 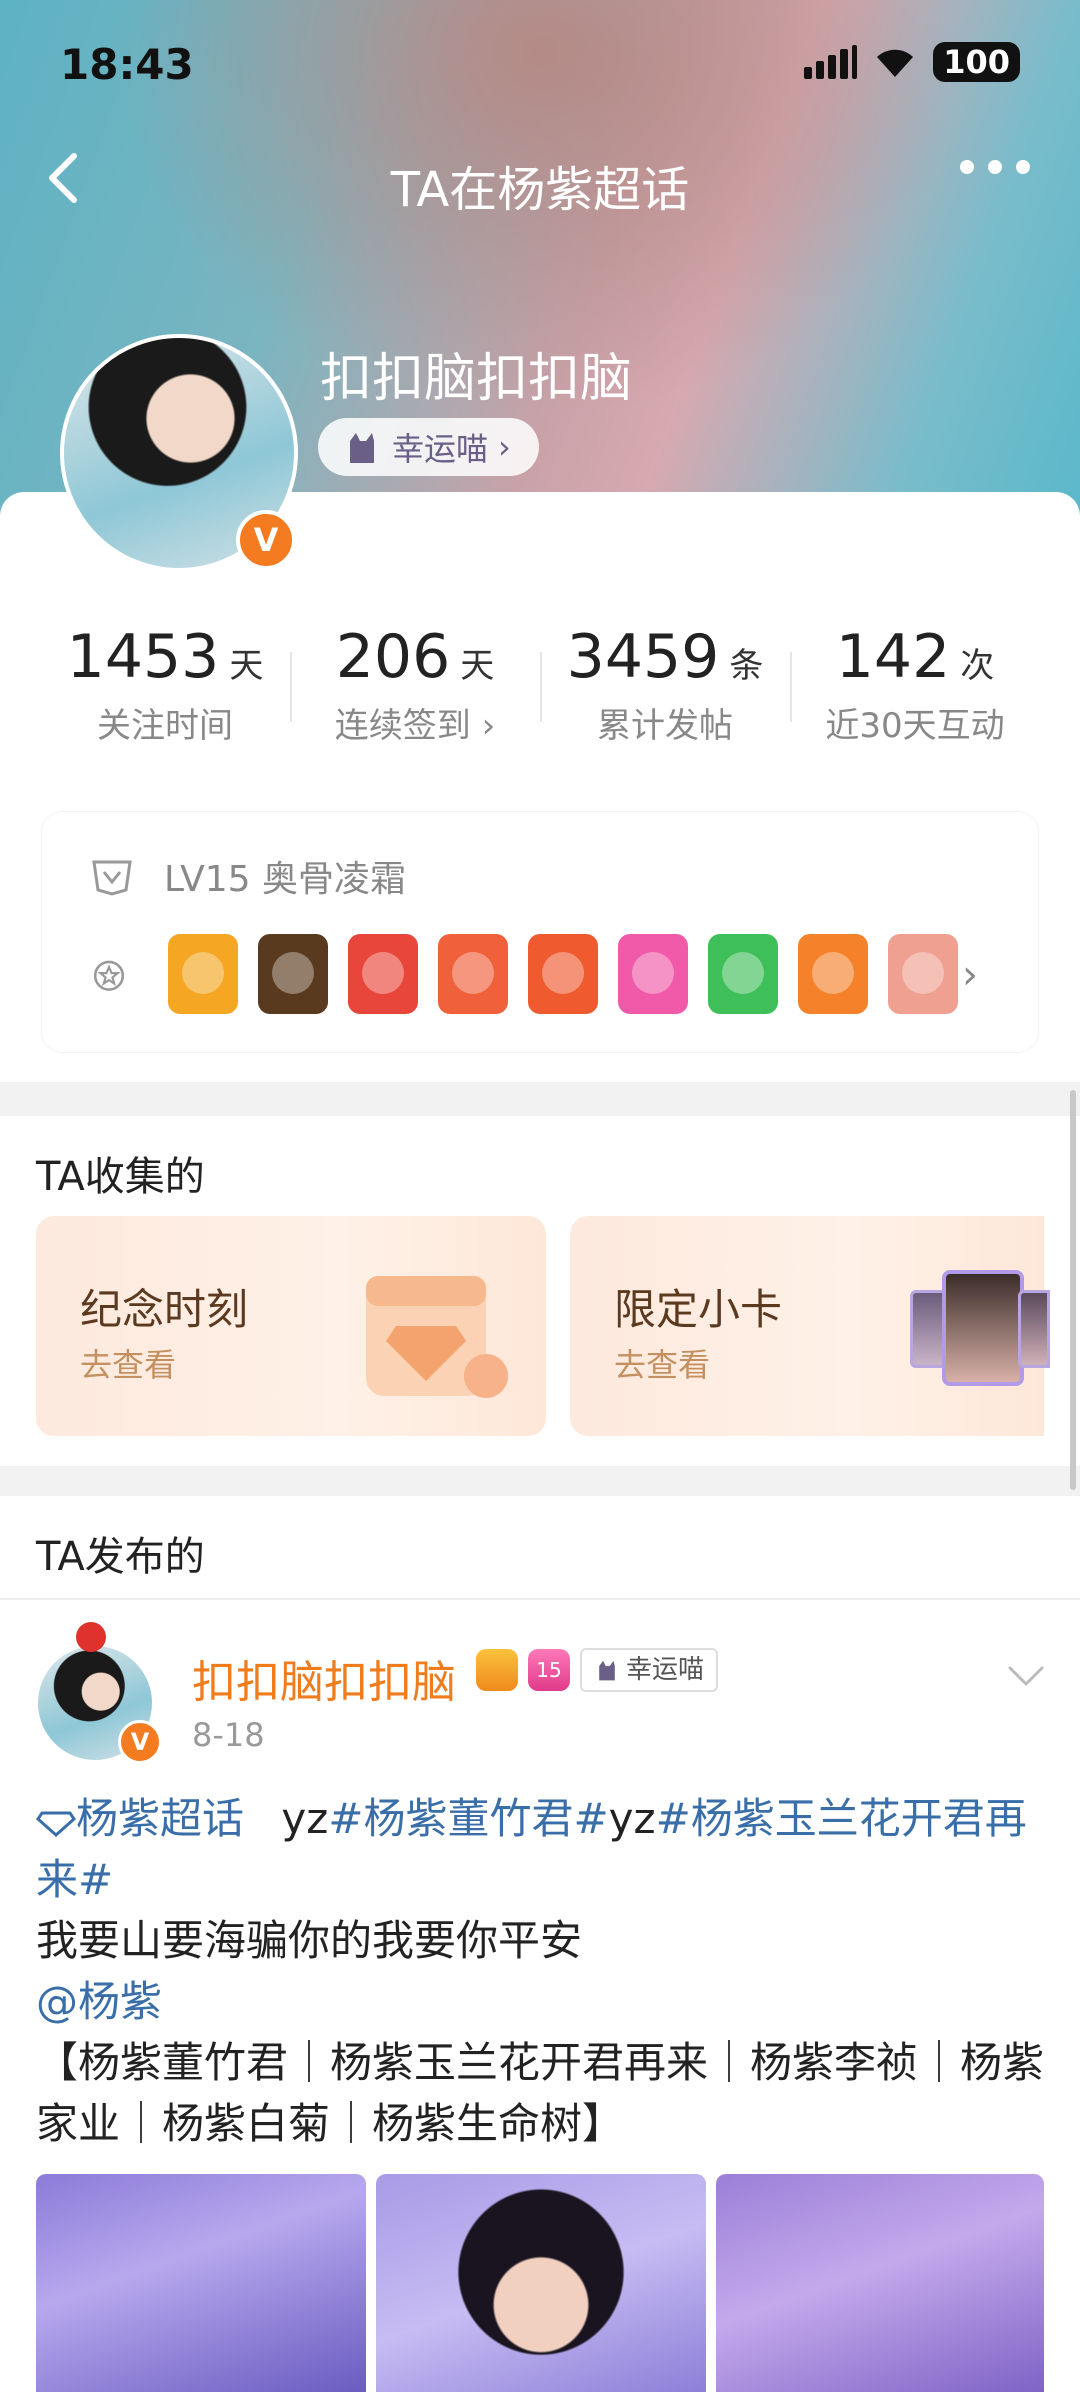 I want to click on stat-checkin-streak: 206 天 连续签到 ›, so click(x=415, y=692).